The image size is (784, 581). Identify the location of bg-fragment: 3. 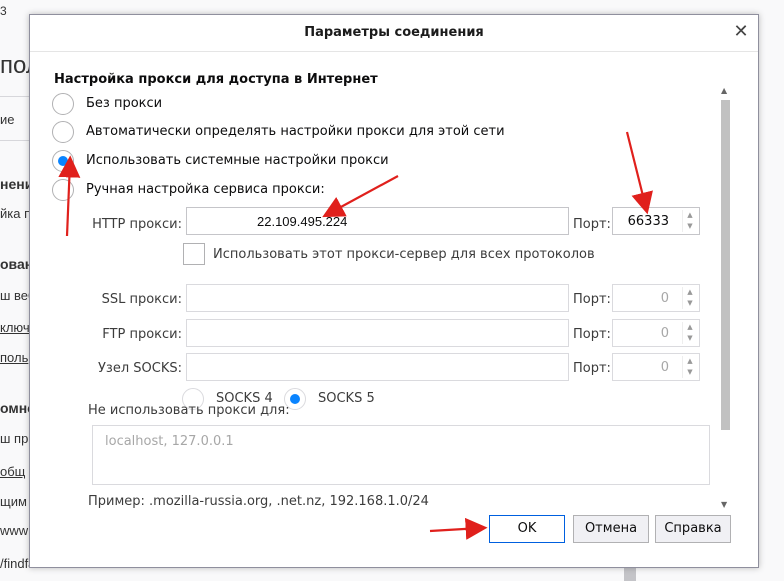
(3, 11).